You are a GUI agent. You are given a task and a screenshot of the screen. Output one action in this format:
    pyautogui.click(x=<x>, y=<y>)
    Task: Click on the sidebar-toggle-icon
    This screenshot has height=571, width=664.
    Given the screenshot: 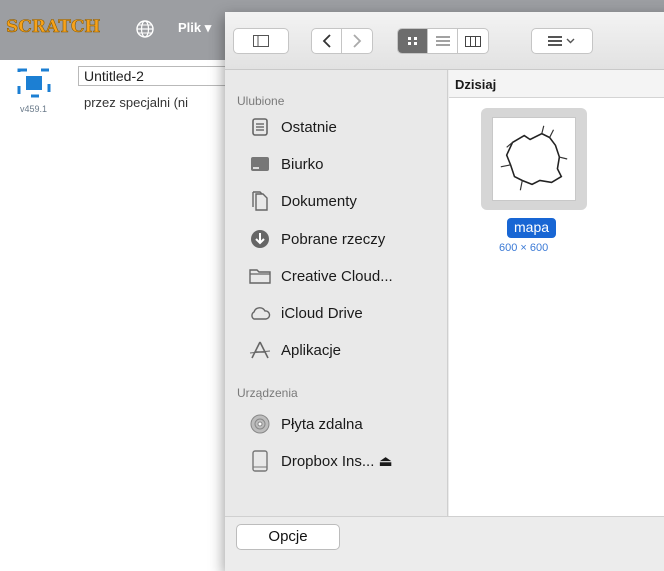 What is the action you would take?
    pyautogui.click(x=261, y=41)
    